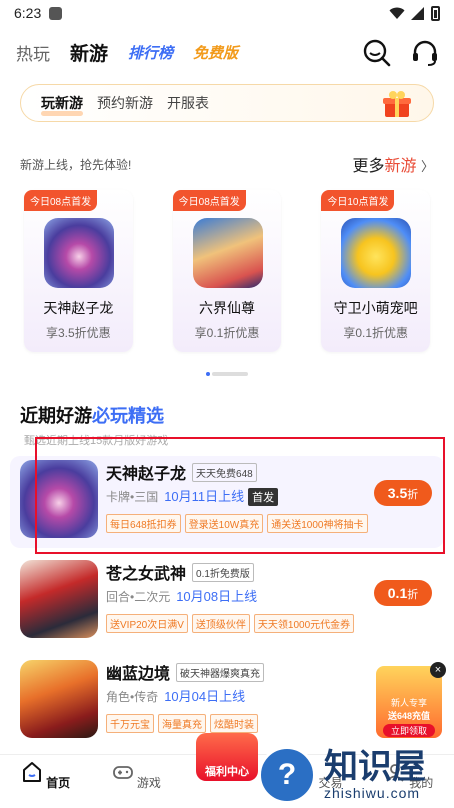  Describe the element at coordinates (122, 772) in the screenshot. I see `gamepad-icon` at that location.